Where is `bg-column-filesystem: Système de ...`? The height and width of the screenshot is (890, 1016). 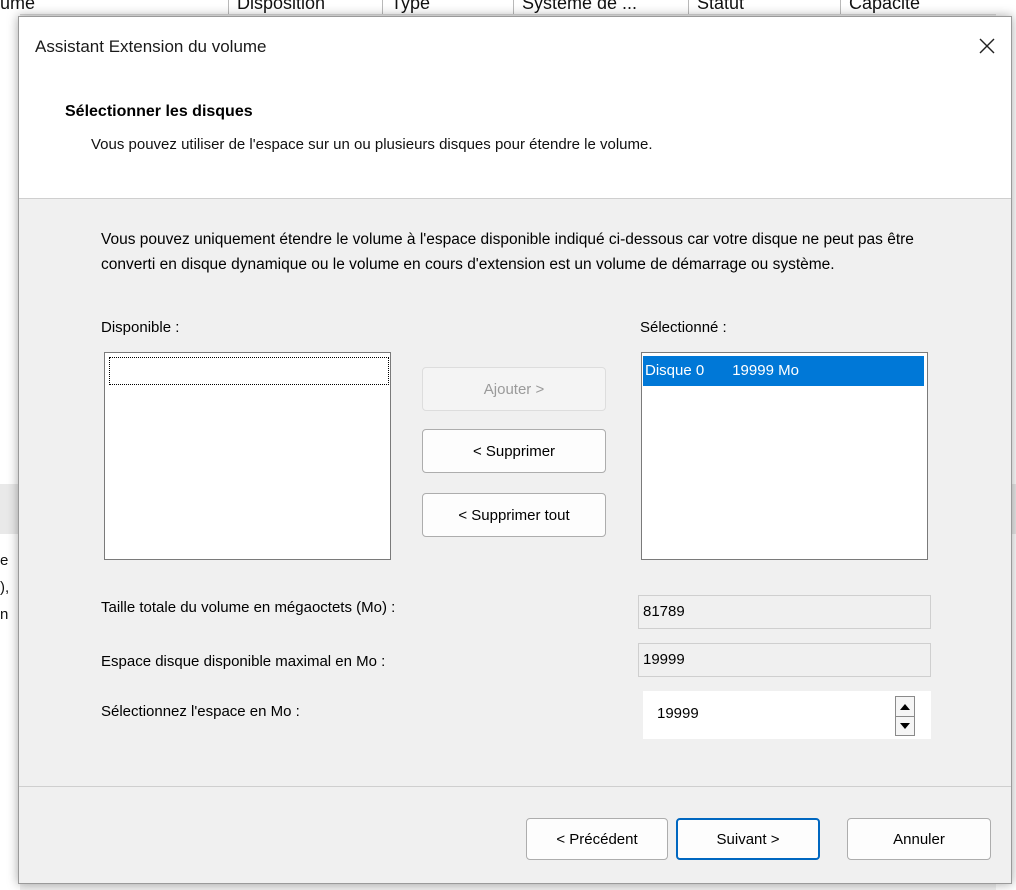
bg-column-filesystem: Système de ... is located at coordinates (575, 7).